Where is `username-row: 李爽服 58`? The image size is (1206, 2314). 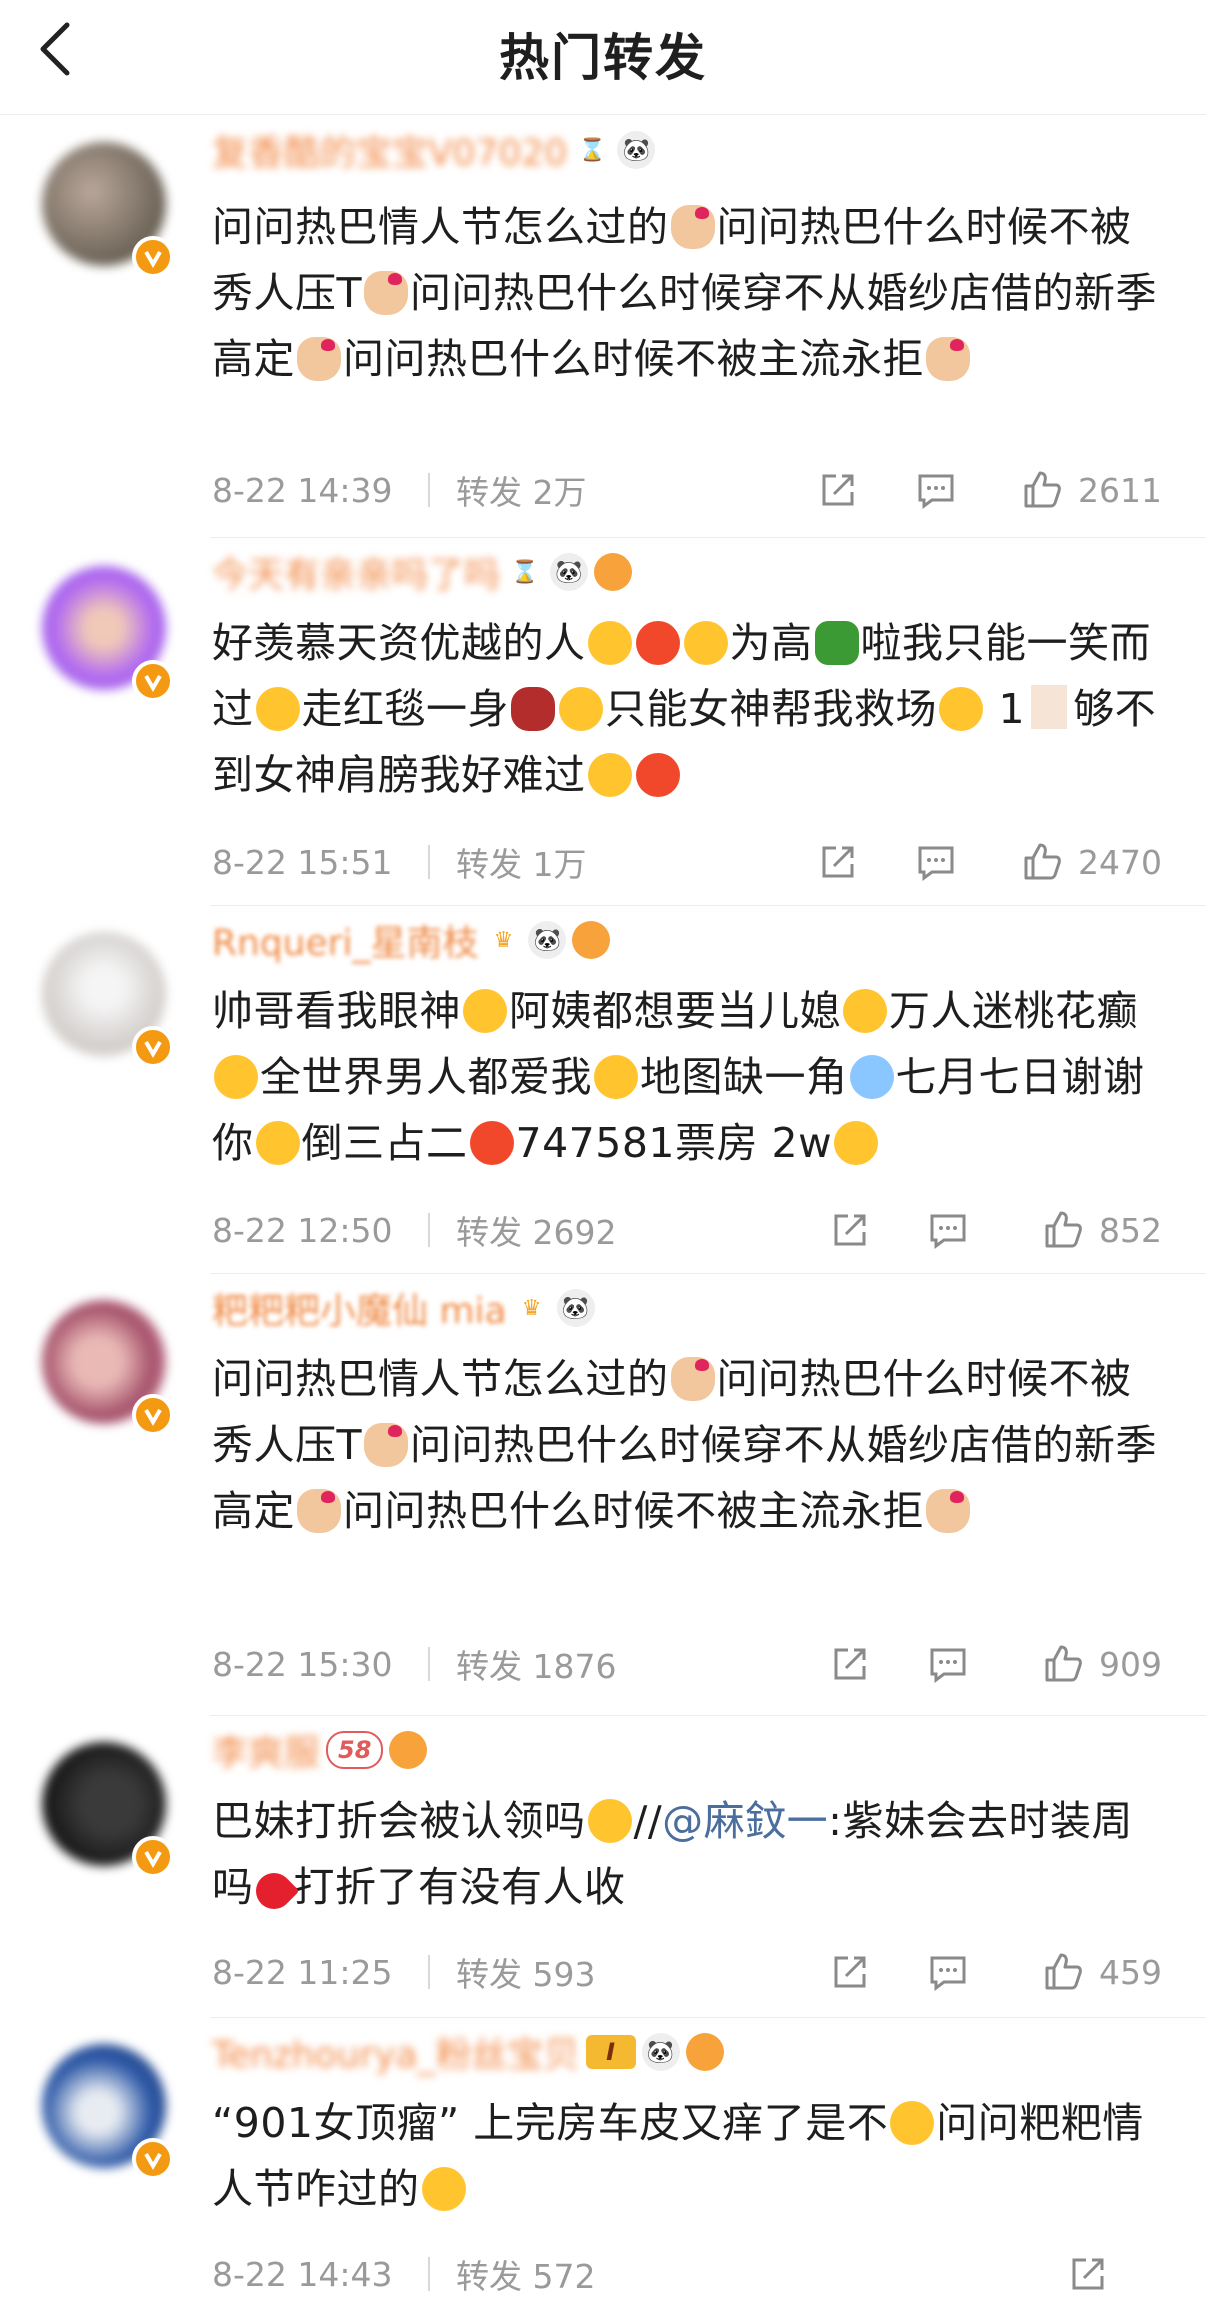 username-row: 李爽服 58 is located at coordinates (320, 1750).